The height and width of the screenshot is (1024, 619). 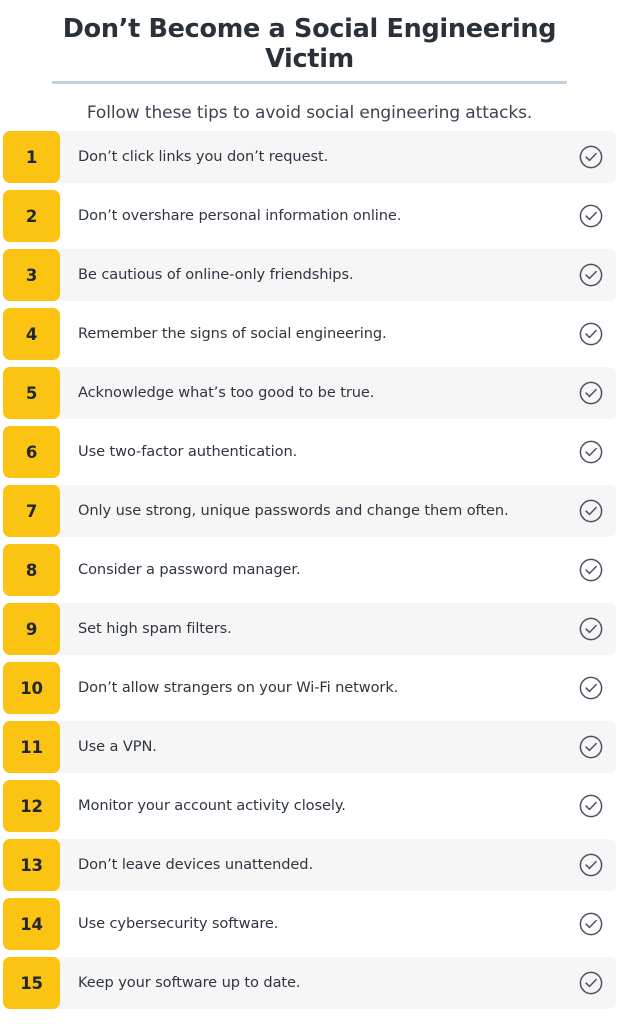 What do you see at coordinates (189, 569) in the screenshot?
I see `list-item-text: Consider a password manager.` at bounding box center [189, 569].